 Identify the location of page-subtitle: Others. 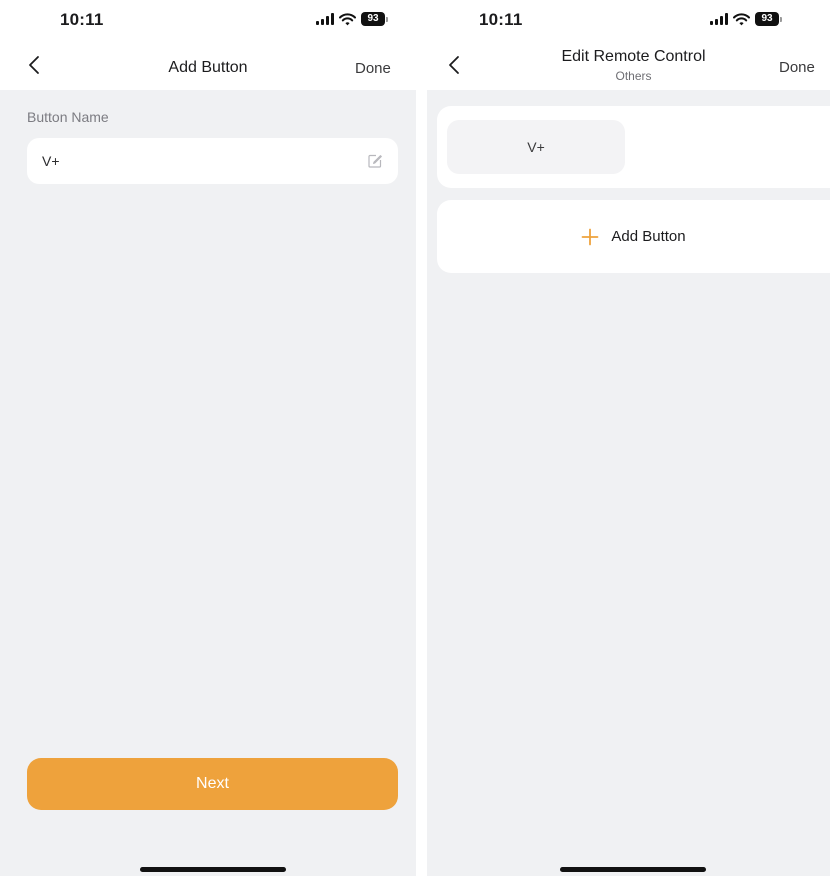
(633, 76).